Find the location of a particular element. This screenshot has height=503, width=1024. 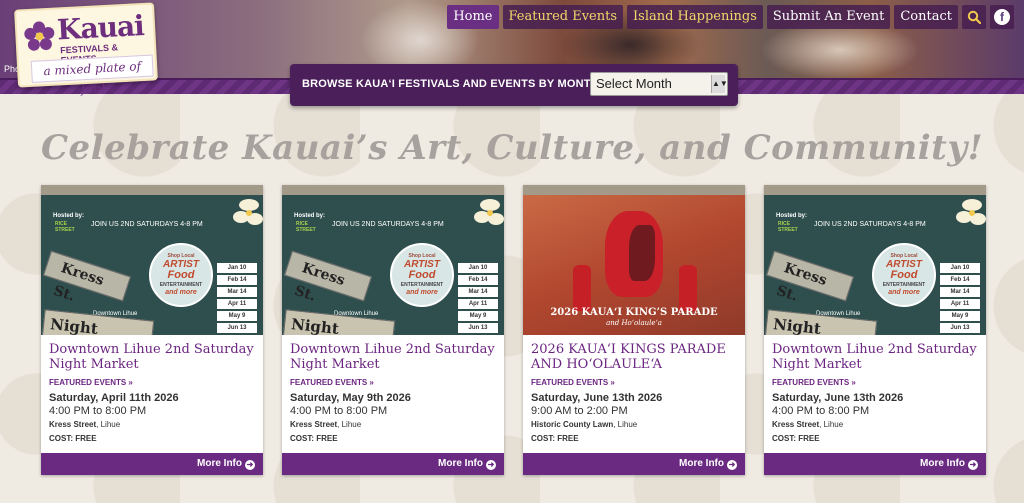

mahiole-helmet-icon is located at coordinates (634, 254).